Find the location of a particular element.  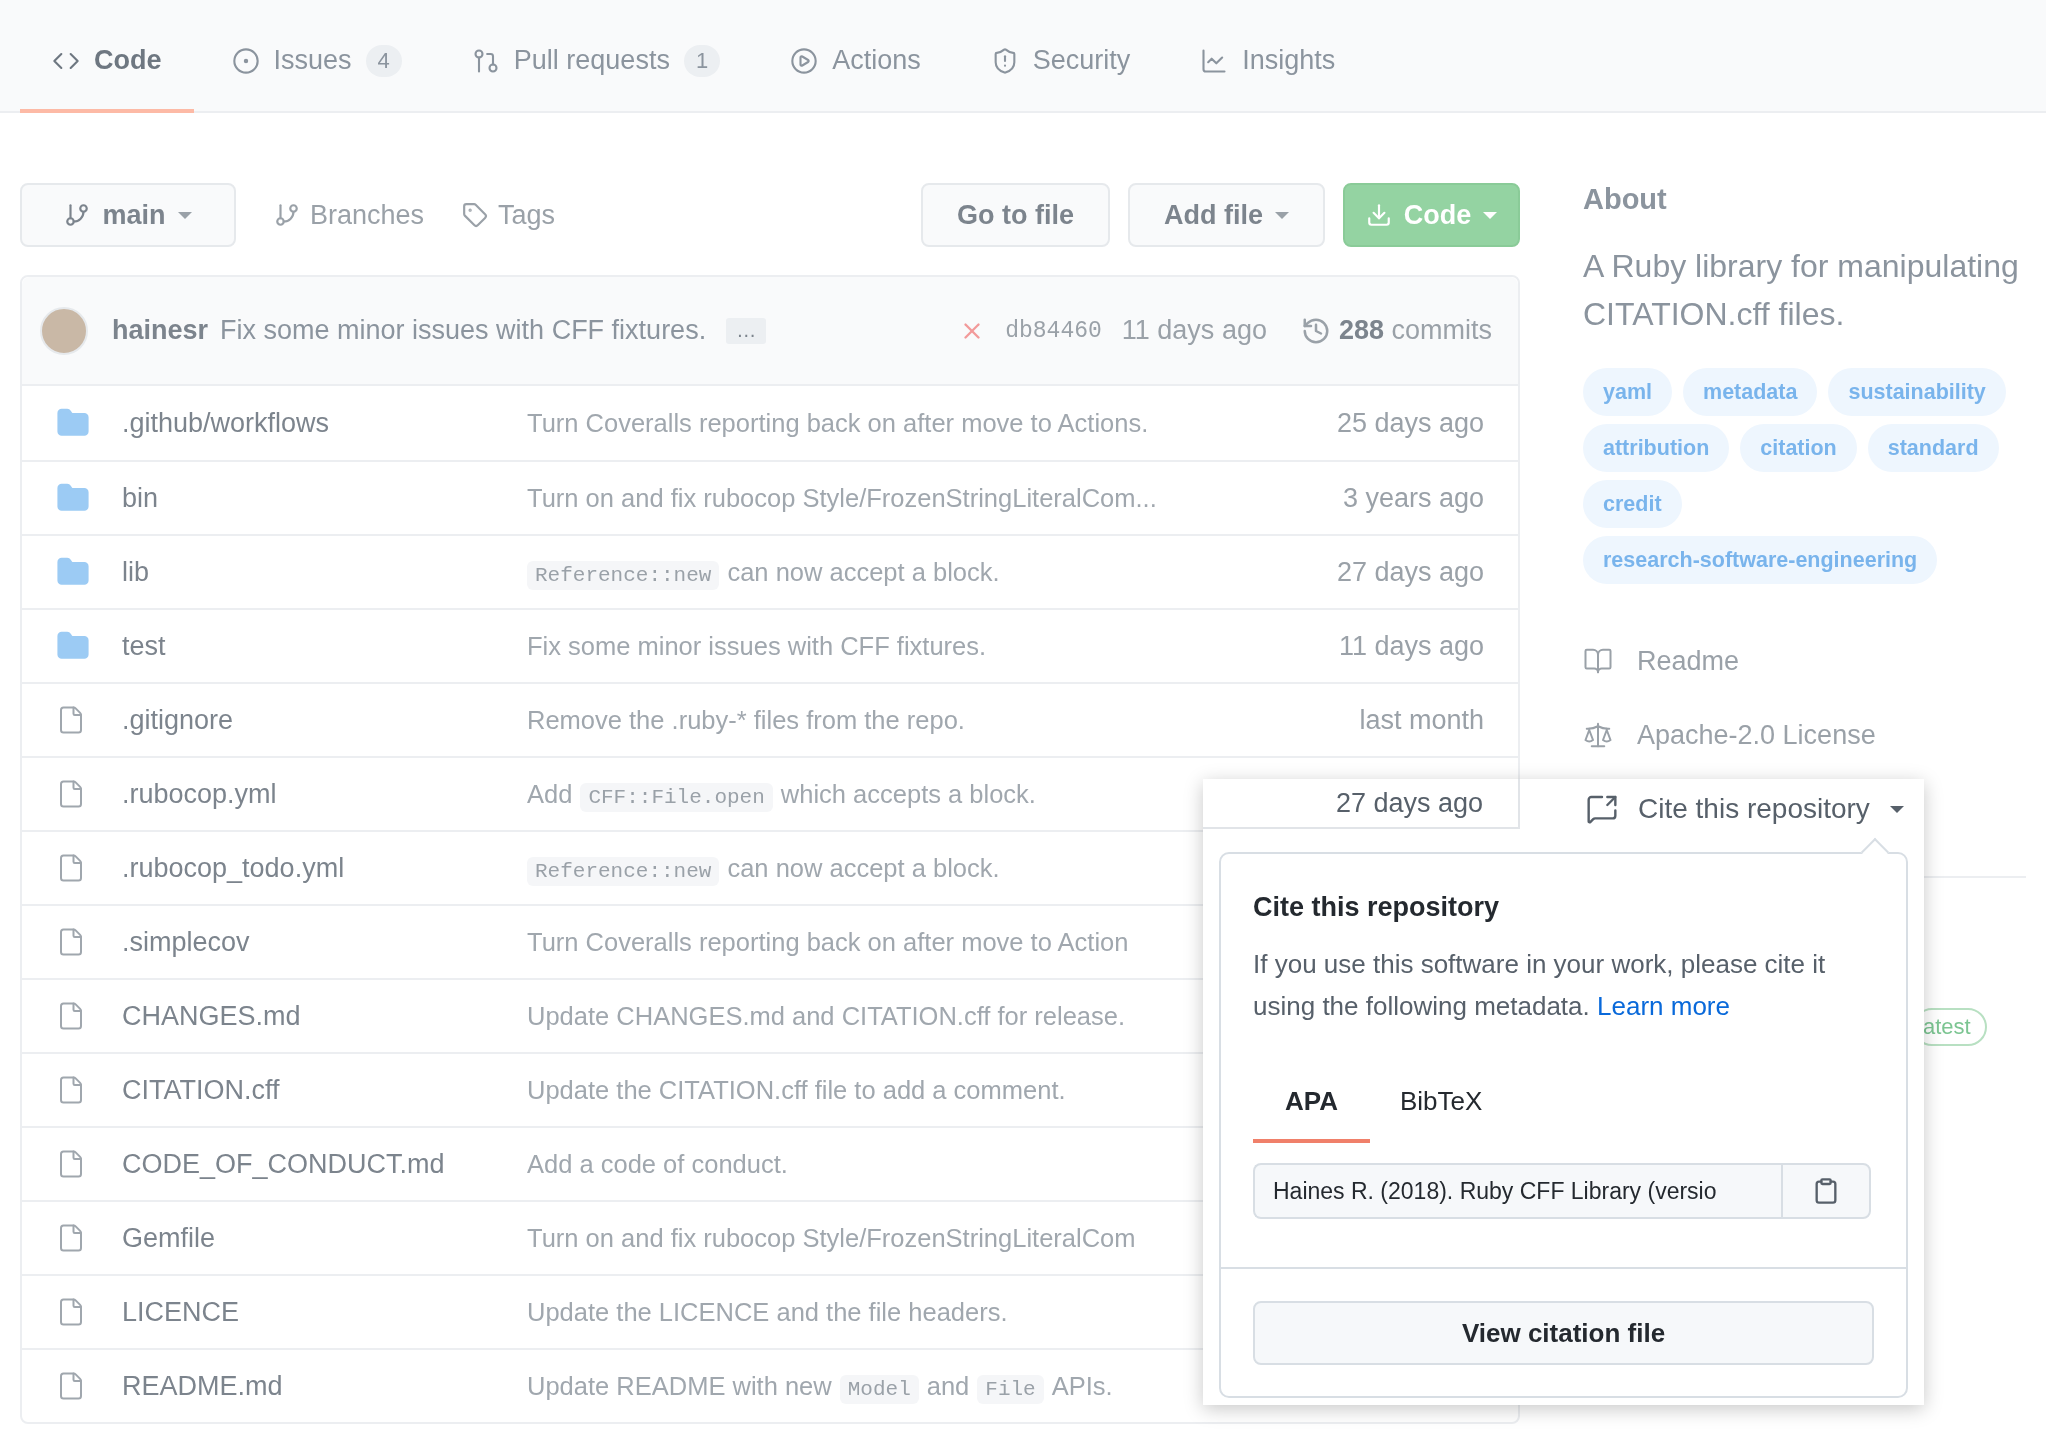

branch-select: main is located at coordinates (128, 215).